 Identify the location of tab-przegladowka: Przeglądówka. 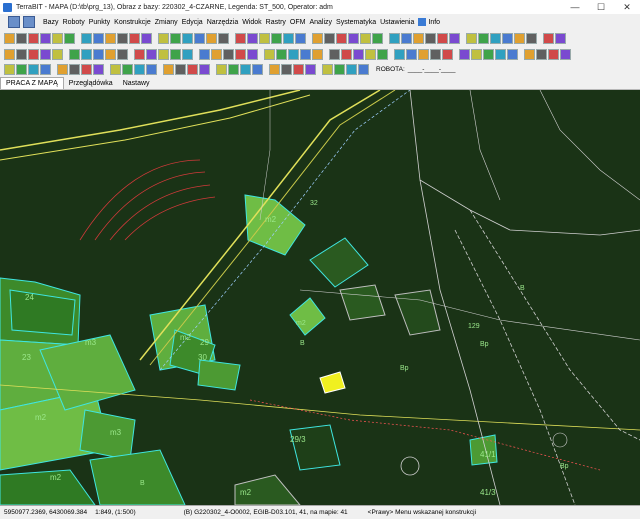
(91, 83).